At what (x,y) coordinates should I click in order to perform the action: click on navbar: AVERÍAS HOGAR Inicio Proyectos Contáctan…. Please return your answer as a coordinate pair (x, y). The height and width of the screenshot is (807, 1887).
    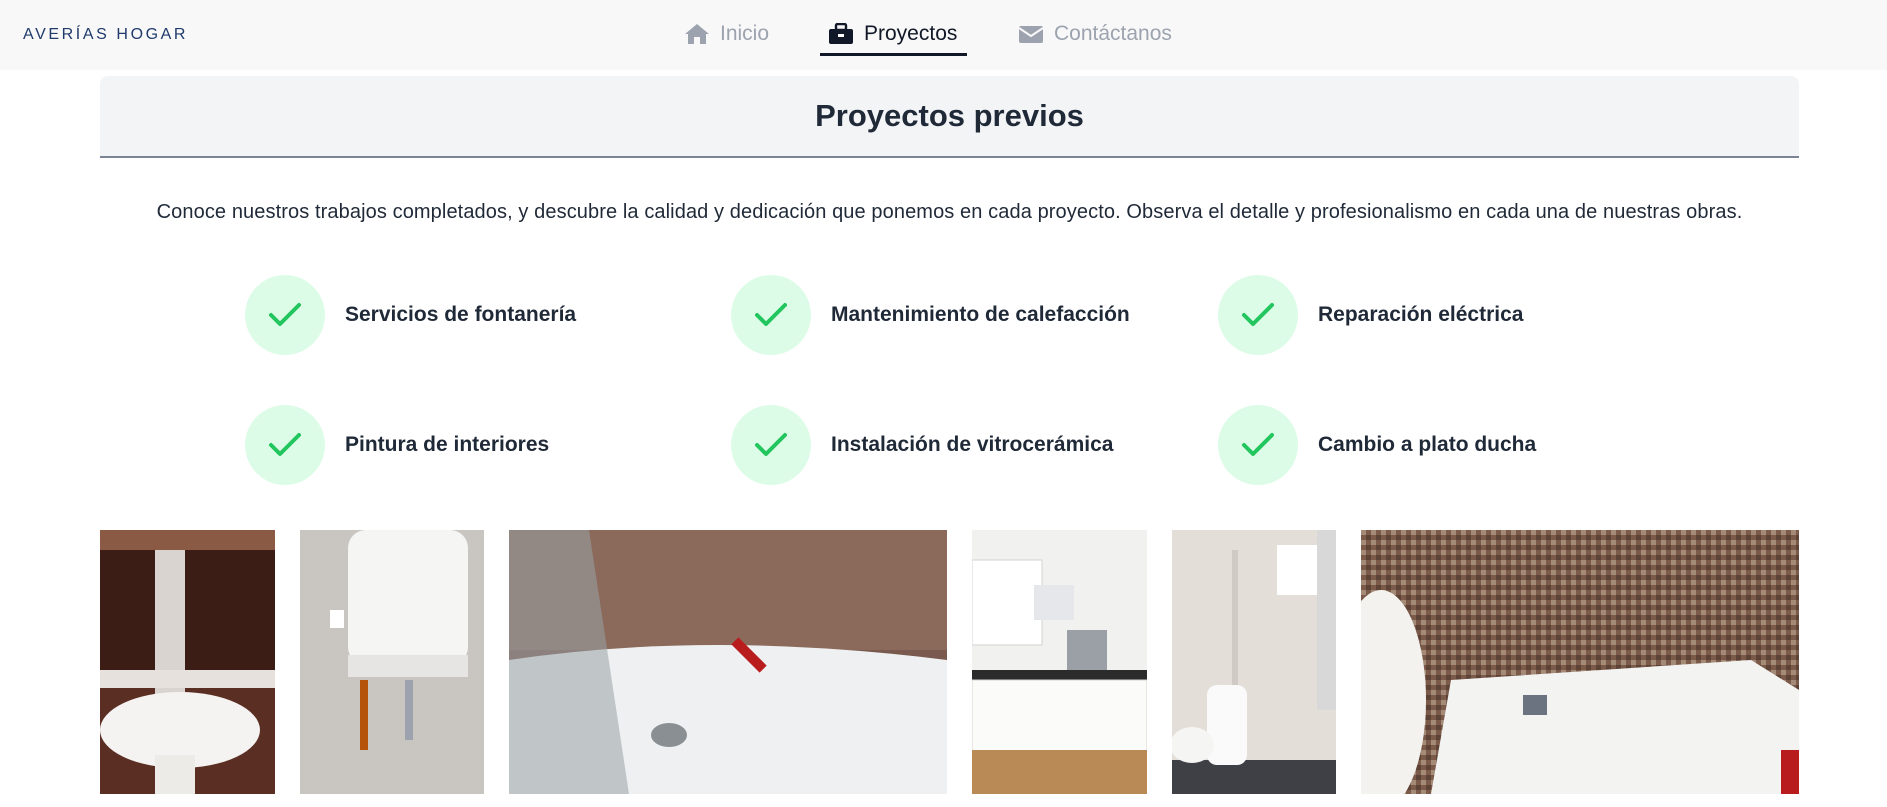
    Looking at the image, I should click on (943, 35).